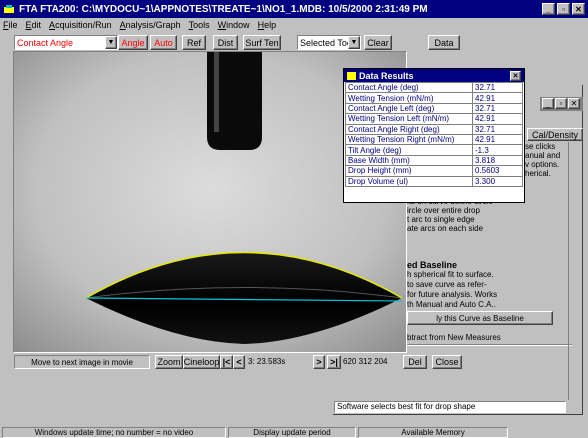 This screenshot has height=438, width=588. Describe the element at coordinates (489, 345) in the screenshot. I see `help-separator` at that location.